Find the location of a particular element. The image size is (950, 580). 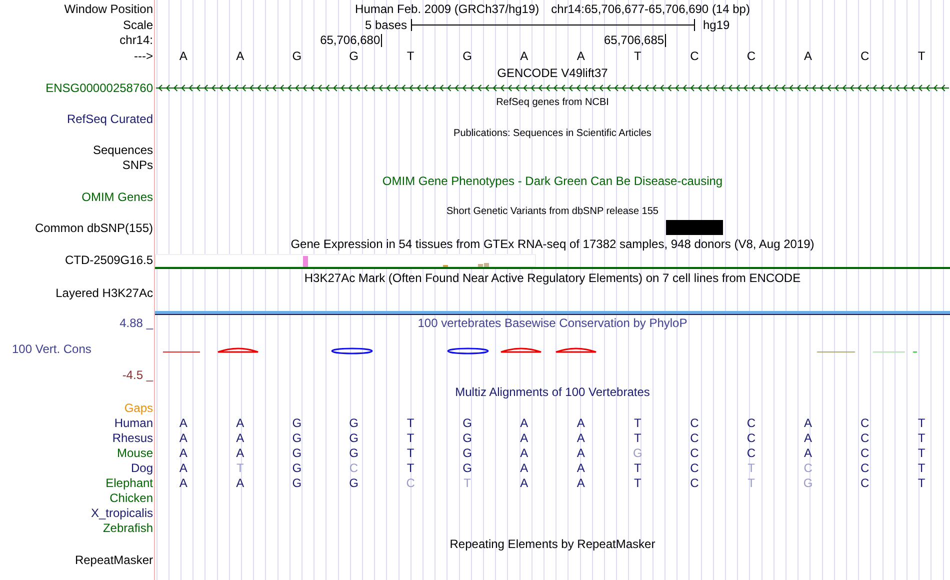

track-label: OMIM Genes is located at coordinates (117, 197).